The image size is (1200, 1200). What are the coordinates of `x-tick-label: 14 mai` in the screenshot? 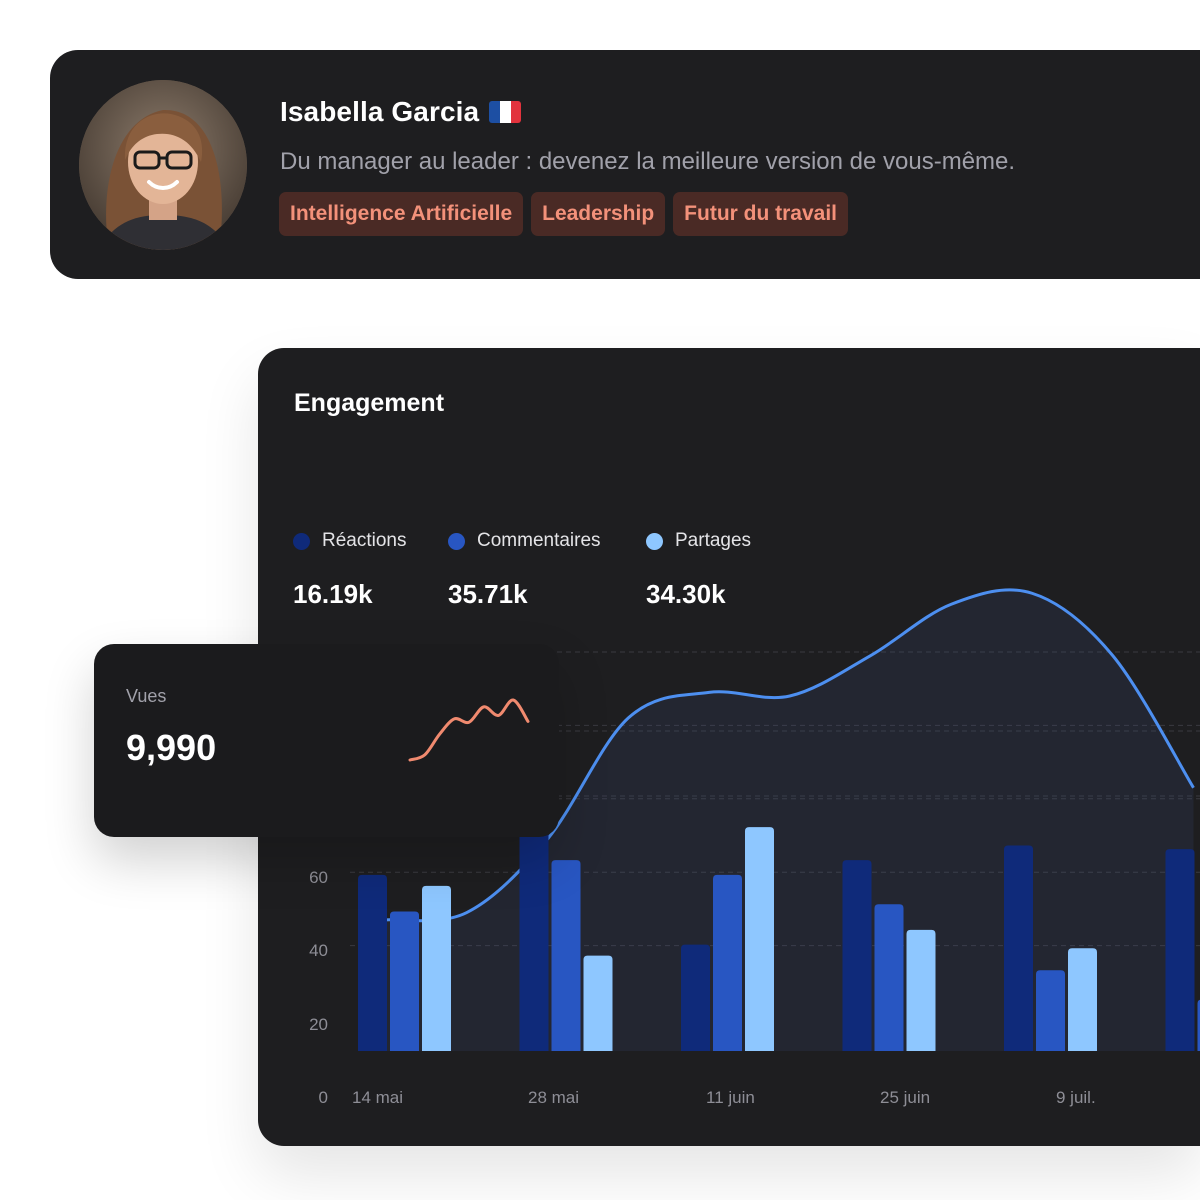 It's located at (377, 1097).